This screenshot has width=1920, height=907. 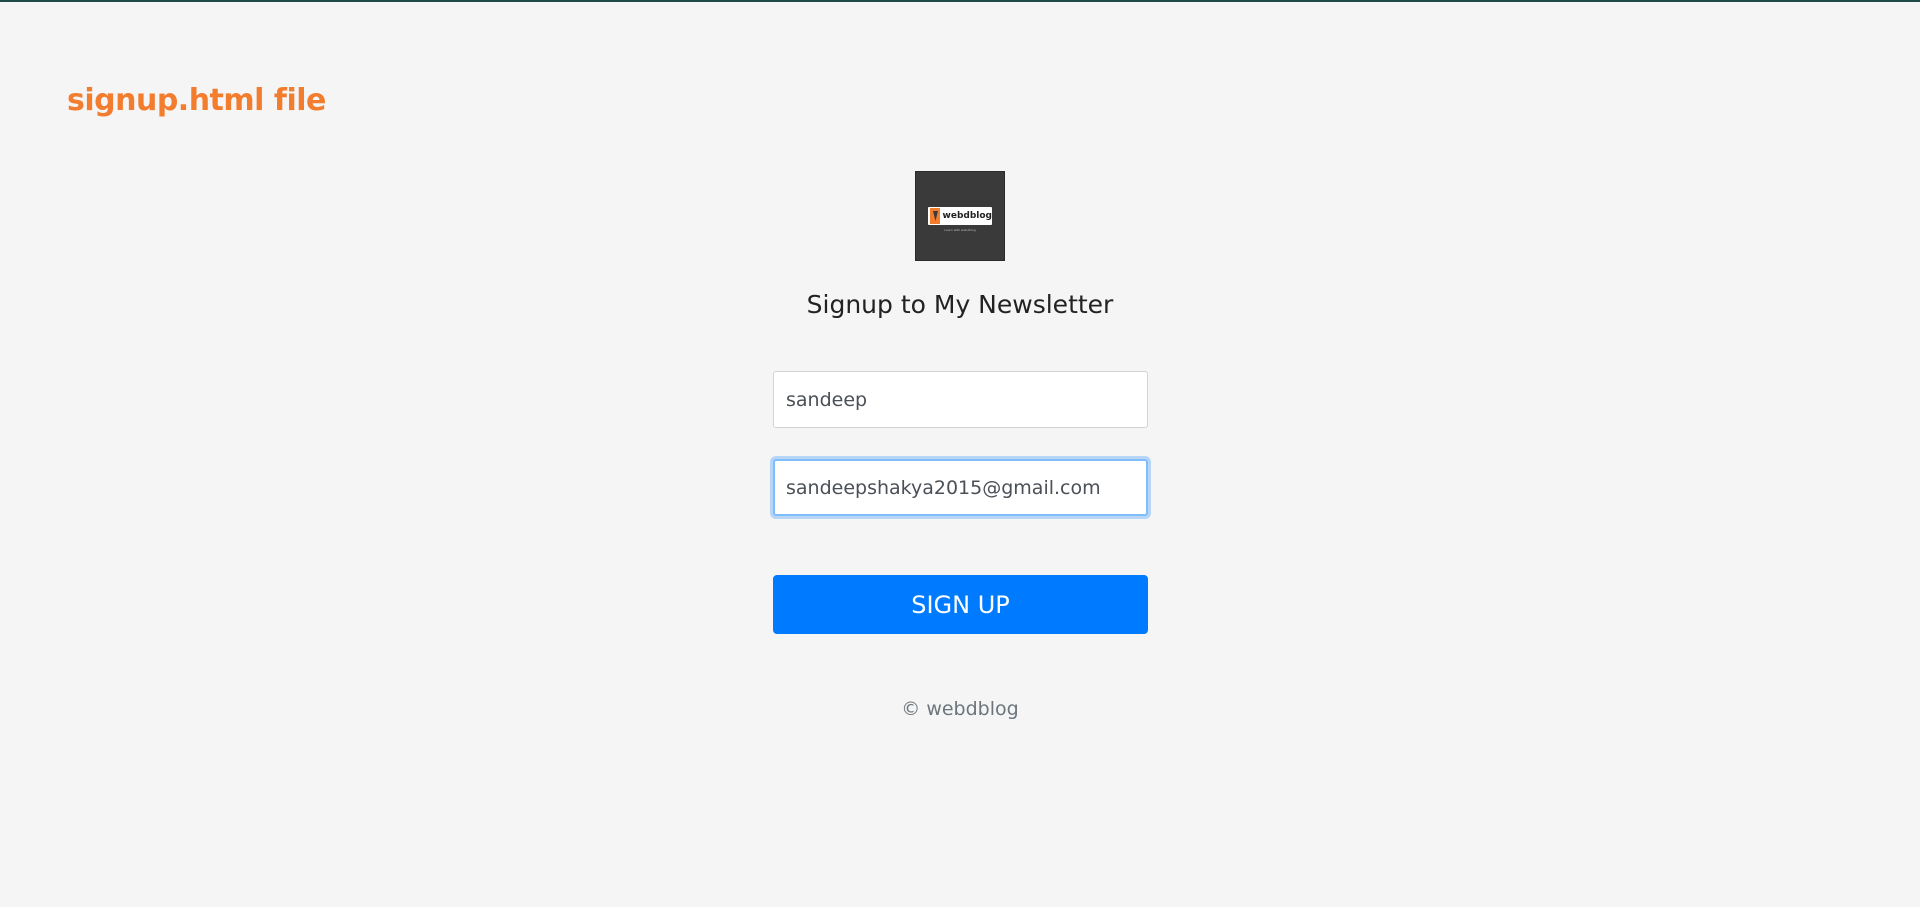 What do you see at coordinates (960, 487) in the screenshot?
I see `email-field` at bounding box center [960, 487].